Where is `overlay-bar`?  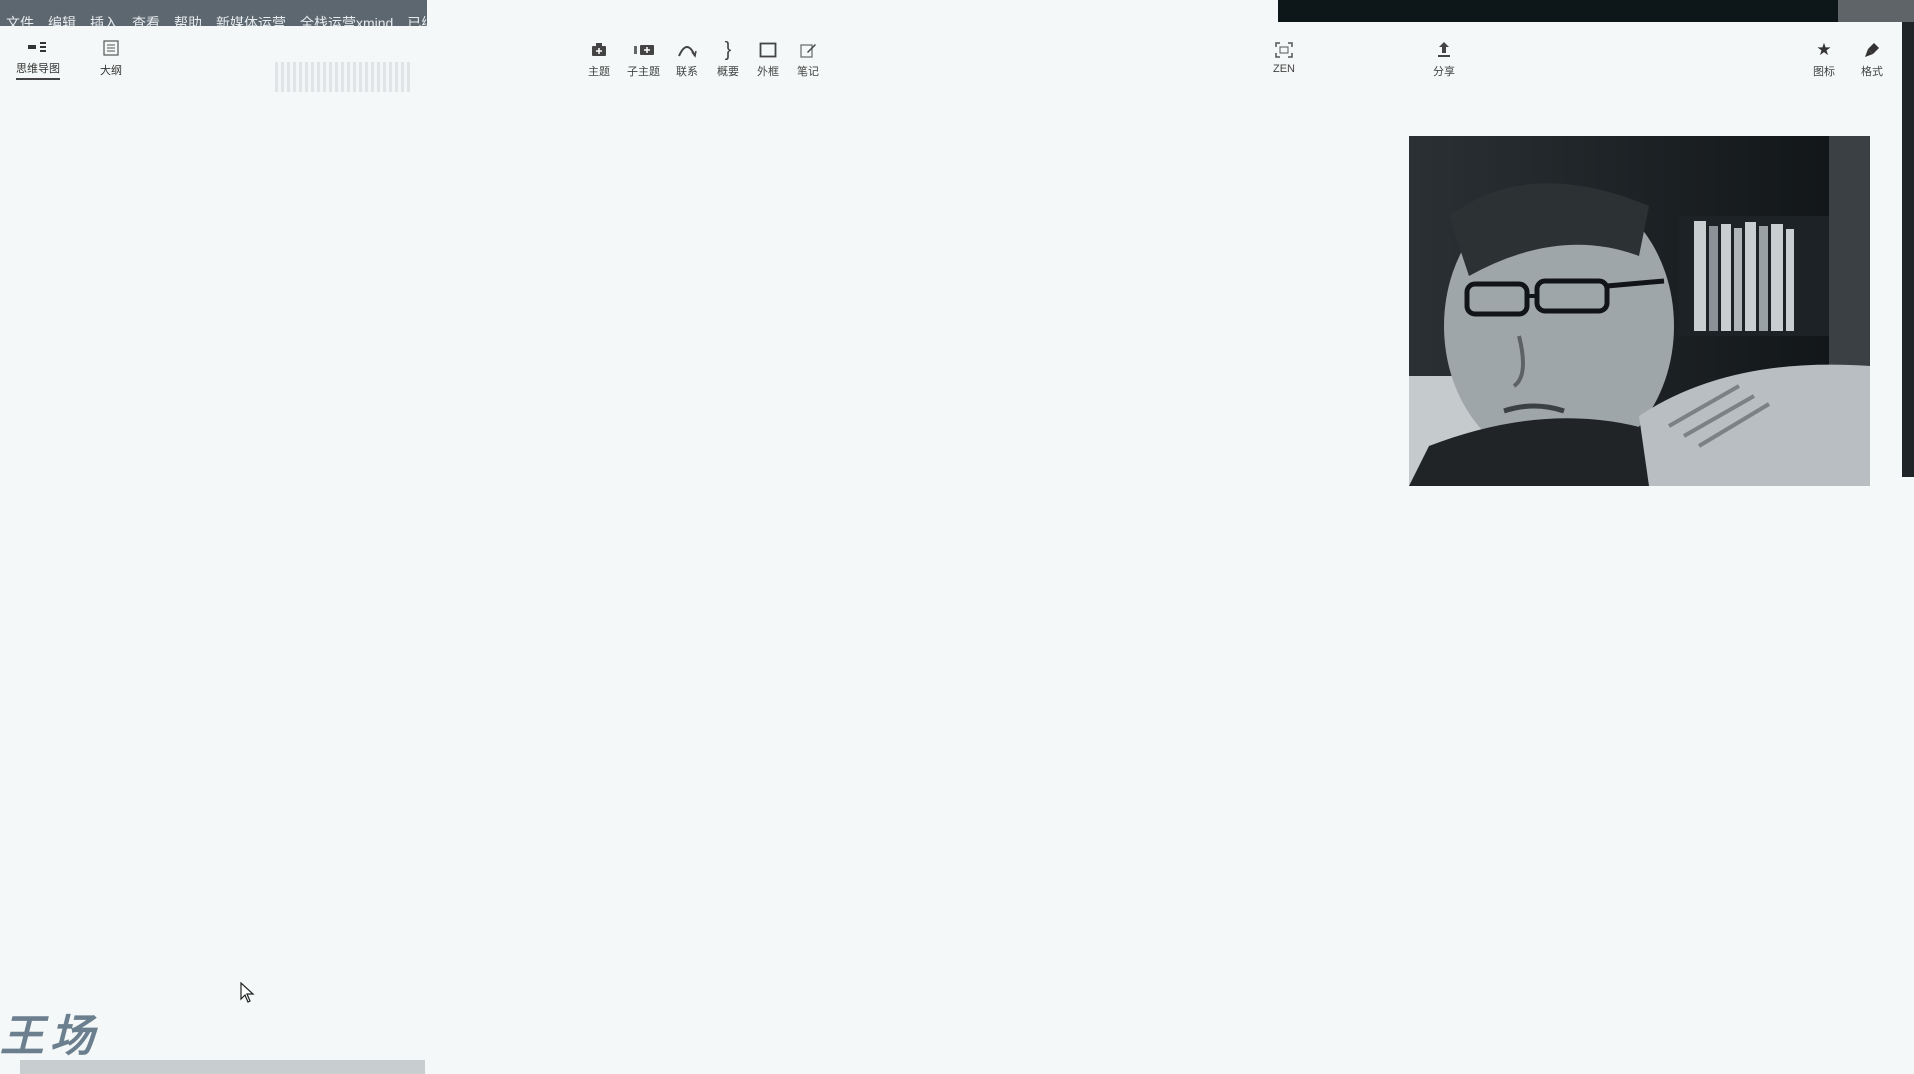 overlay-bar is located at coordinates (1558, 11).